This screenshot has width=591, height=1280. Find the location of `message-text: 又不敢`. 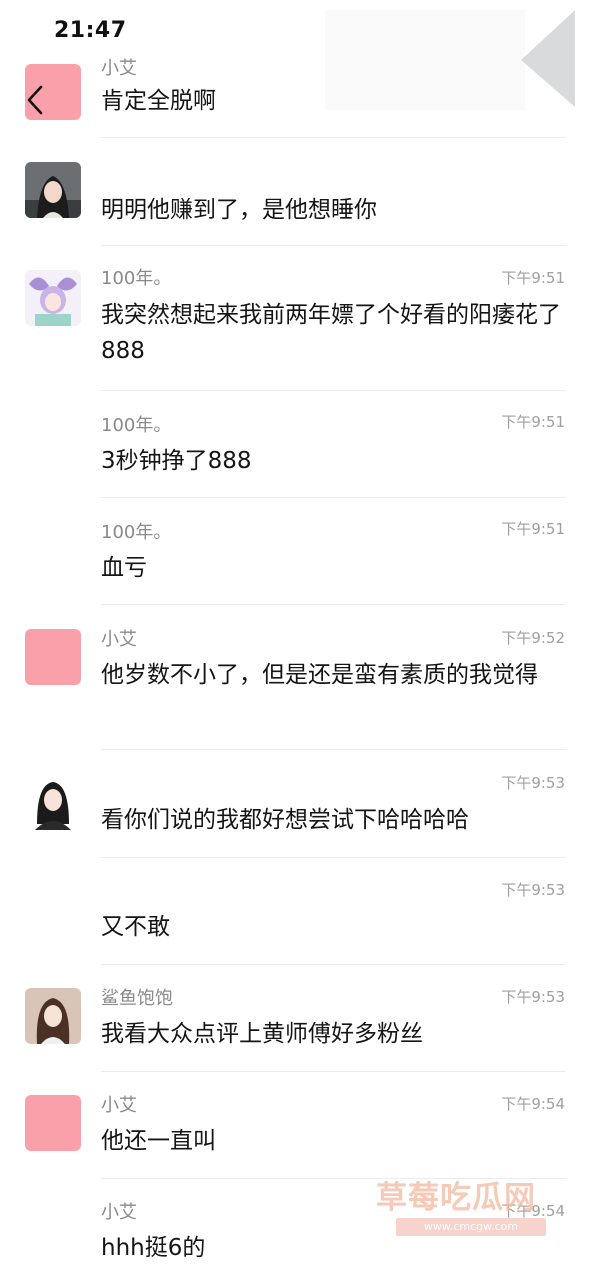

message-text: 又不敢 is located at coordinates (135, 927).